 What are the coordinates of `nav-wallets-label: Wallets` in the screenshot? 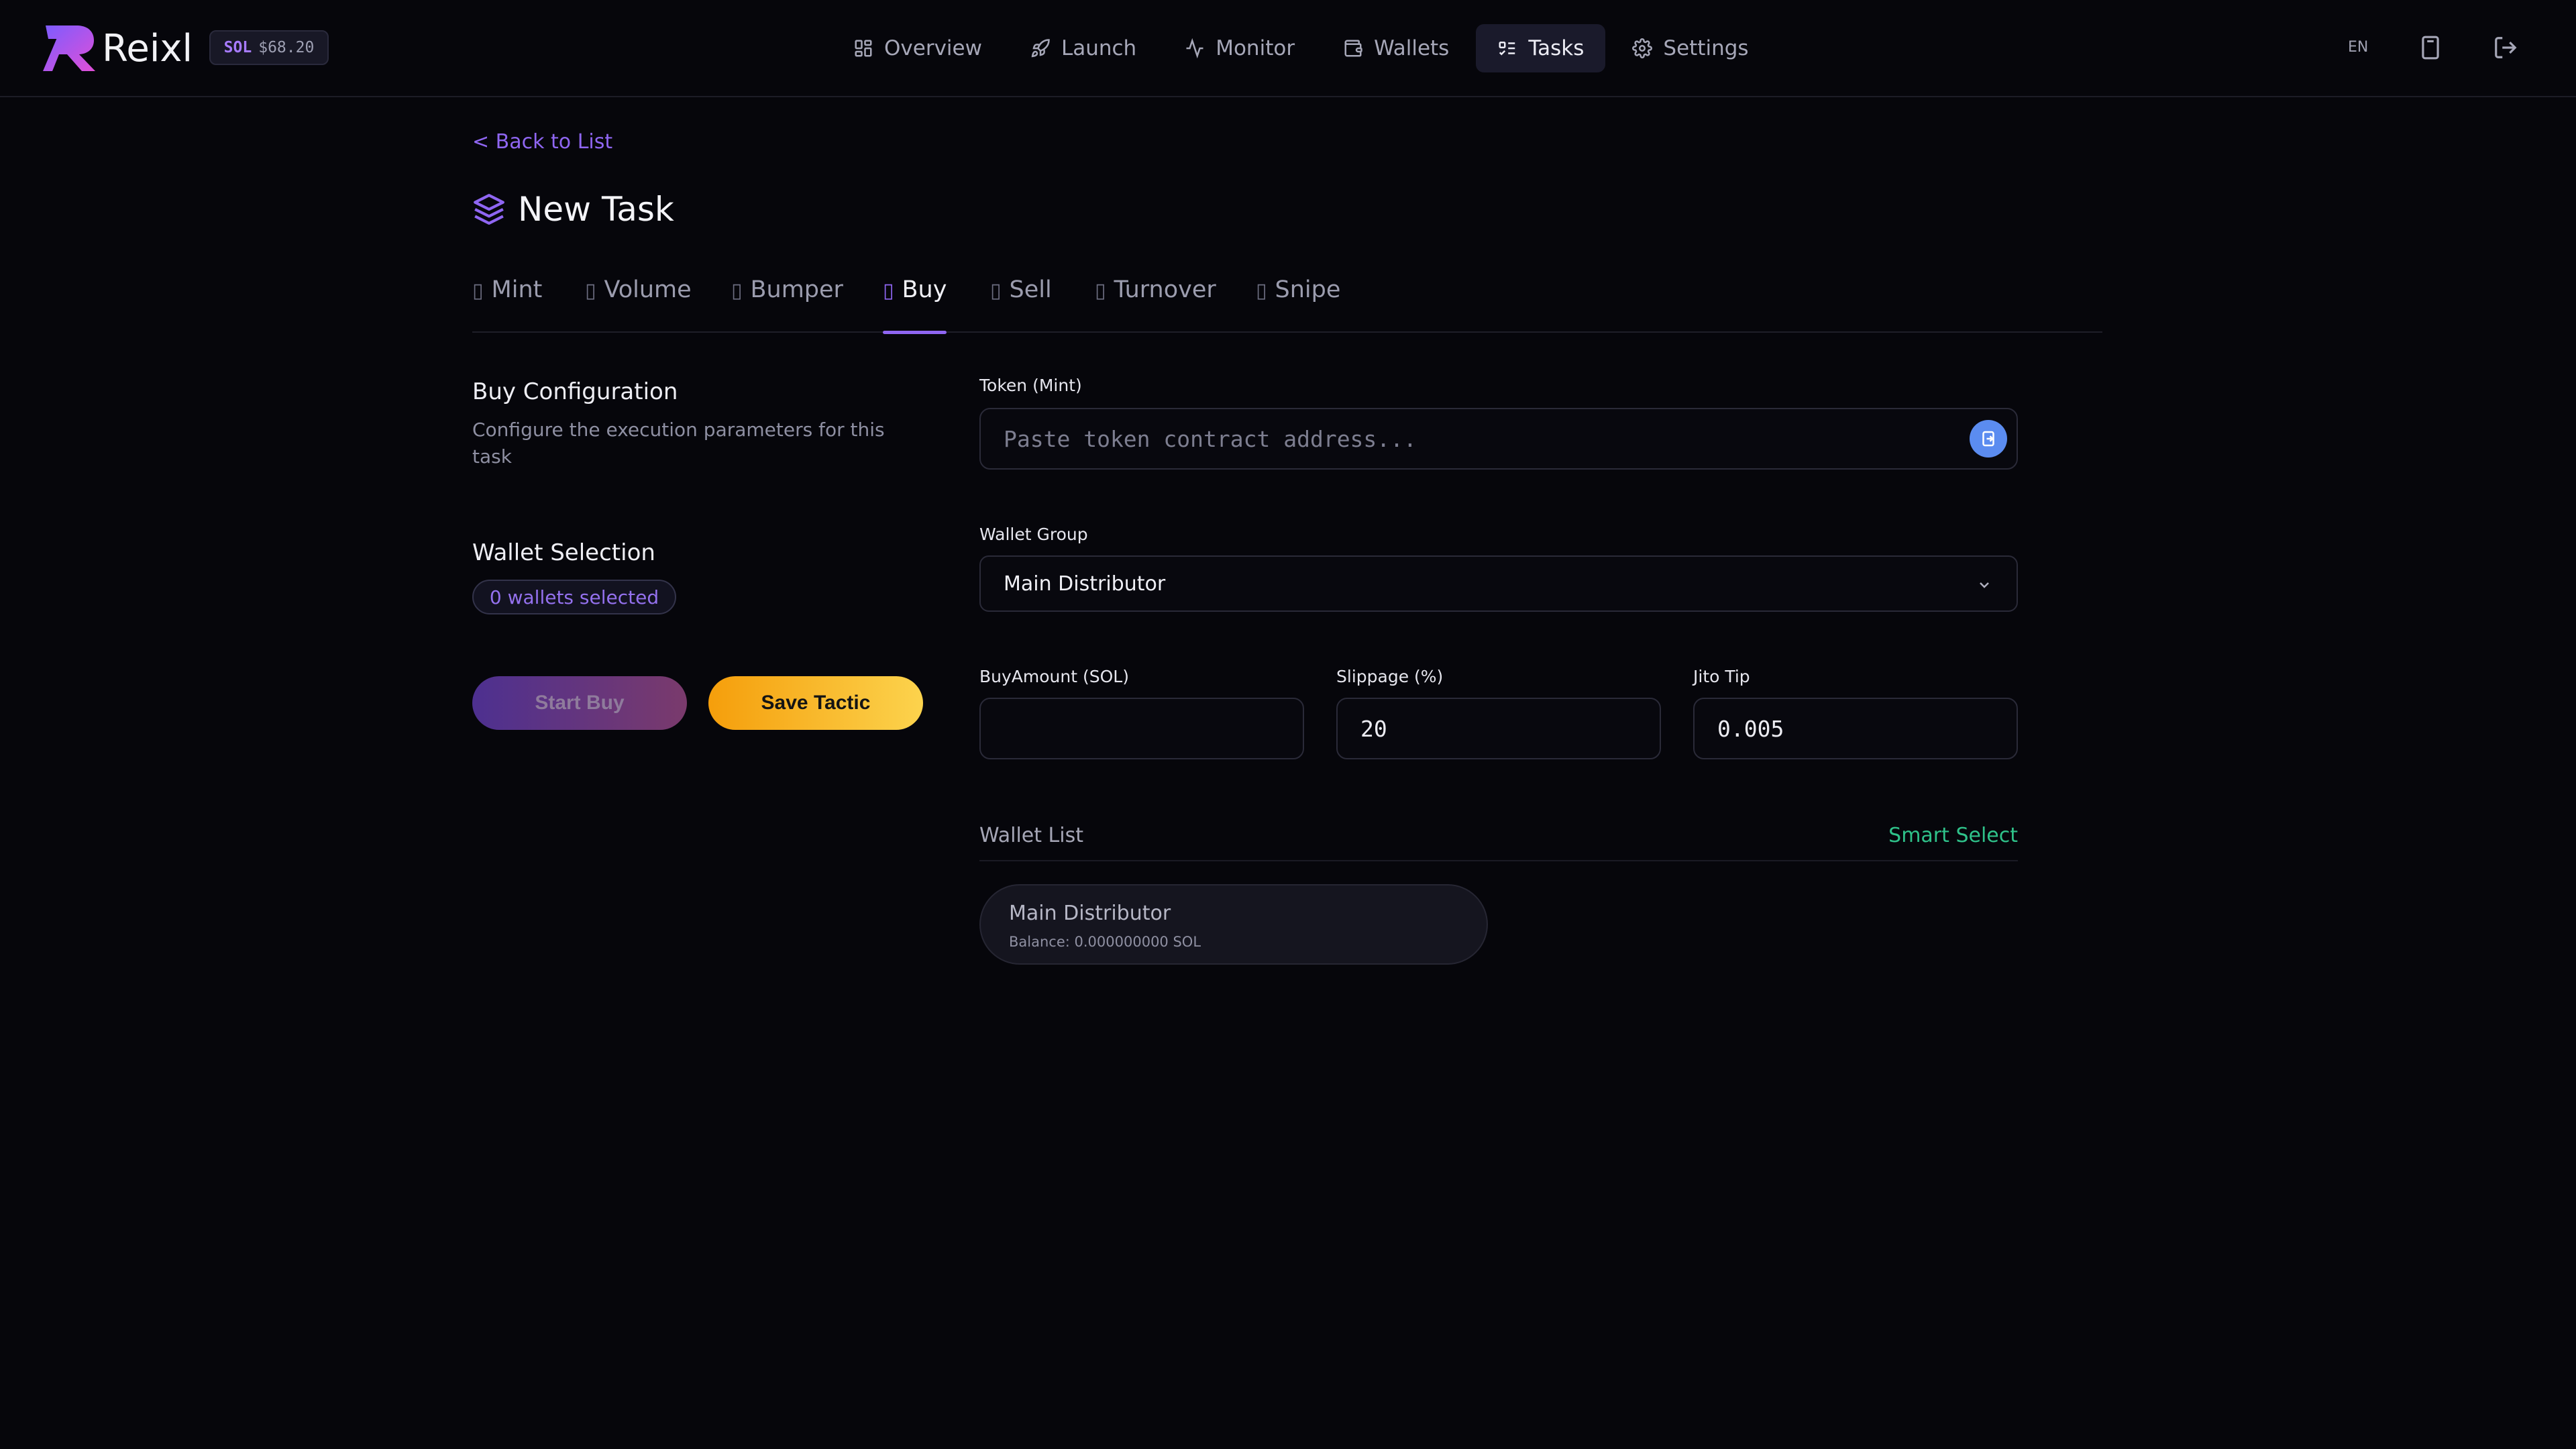 It's located at (1412, 48).